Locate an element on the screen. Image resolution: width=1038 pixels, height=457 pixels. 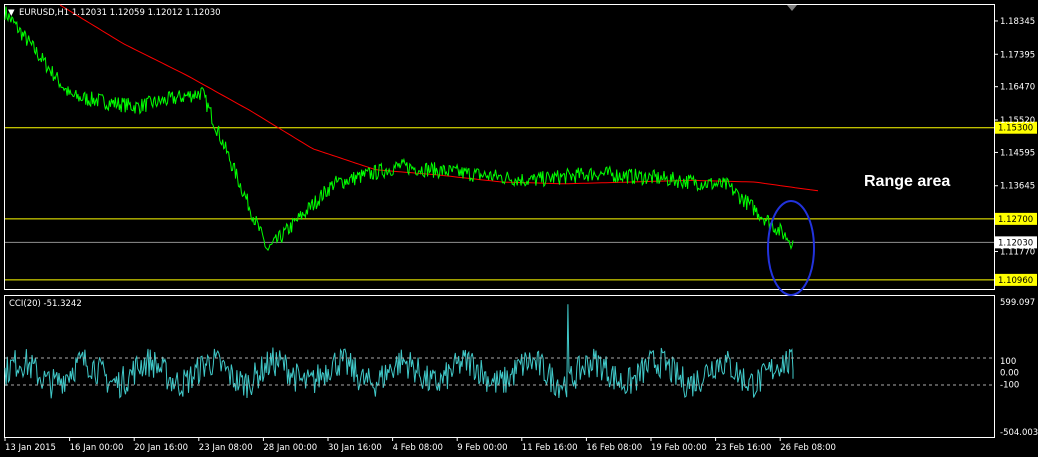
time-tick-label: 30 Jan 16:00 is located at coordinates (355, 448).